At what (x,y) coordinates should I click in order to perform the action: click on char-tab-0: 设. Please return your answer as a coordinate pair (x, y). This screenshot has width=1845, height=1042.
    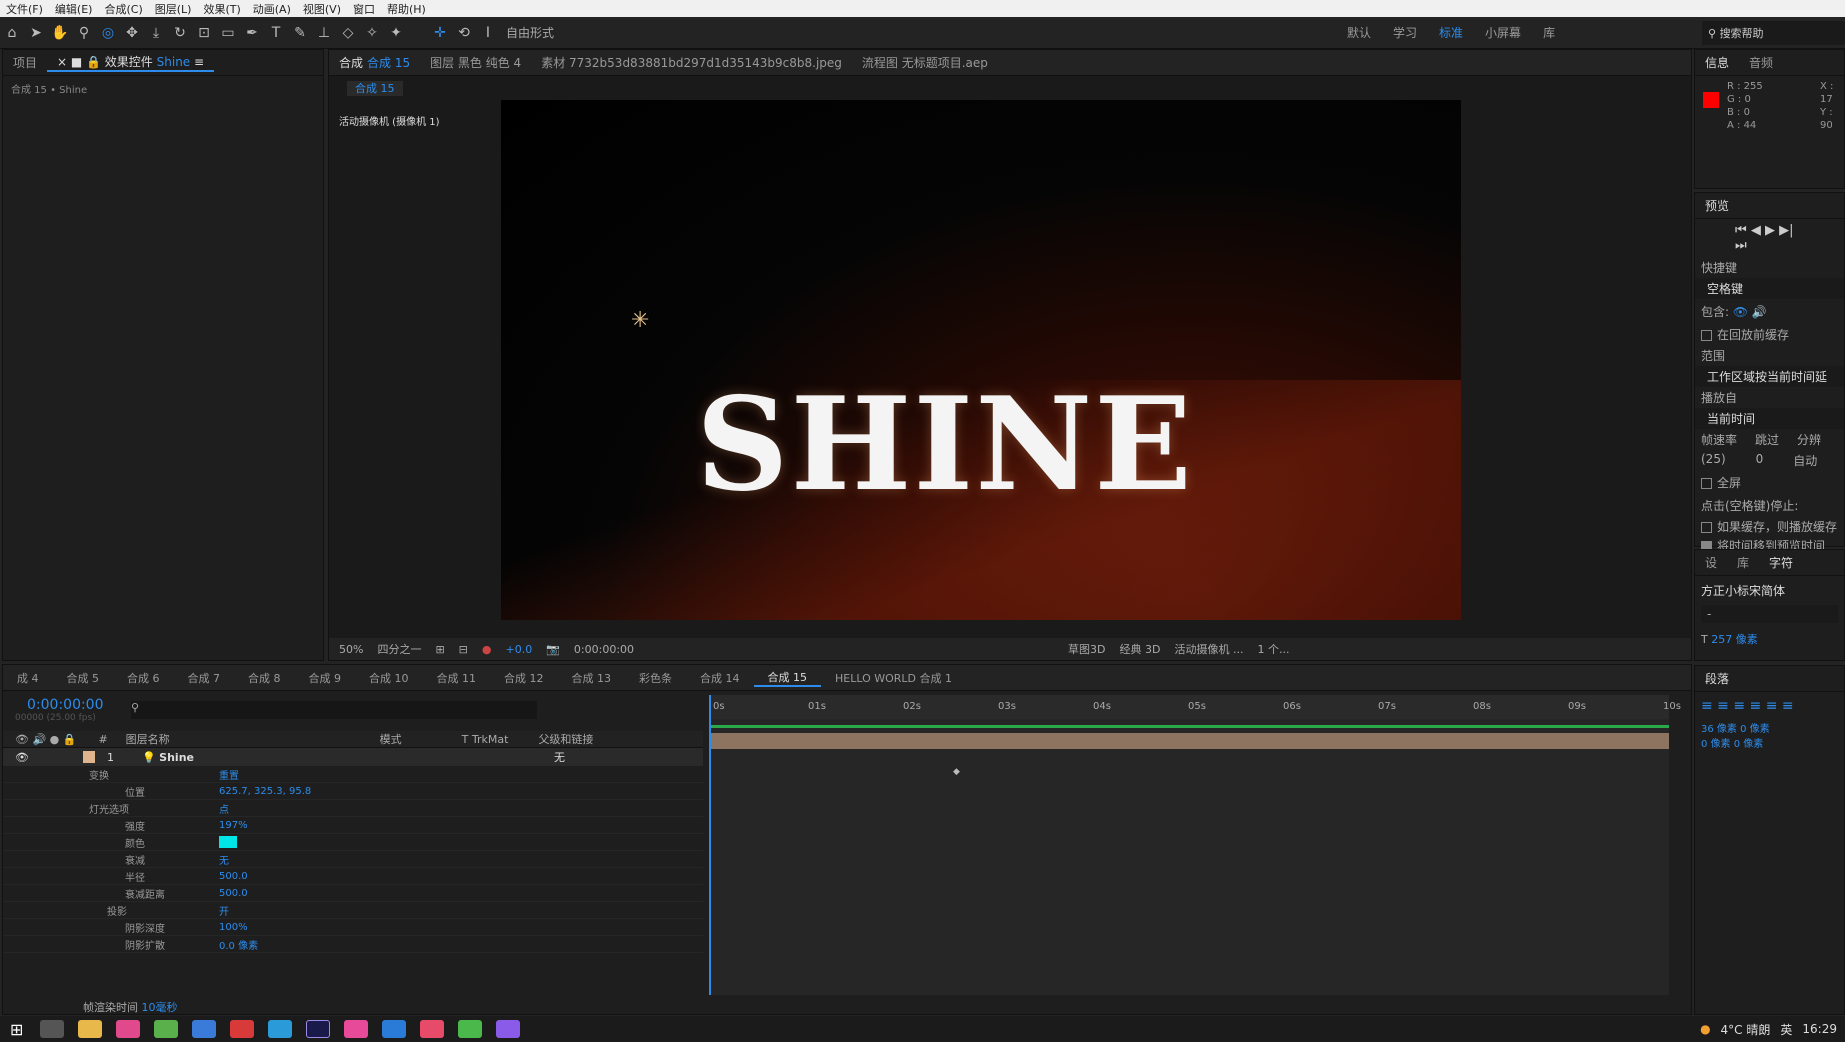
    Looking at the image, I should click on (1711, 562).